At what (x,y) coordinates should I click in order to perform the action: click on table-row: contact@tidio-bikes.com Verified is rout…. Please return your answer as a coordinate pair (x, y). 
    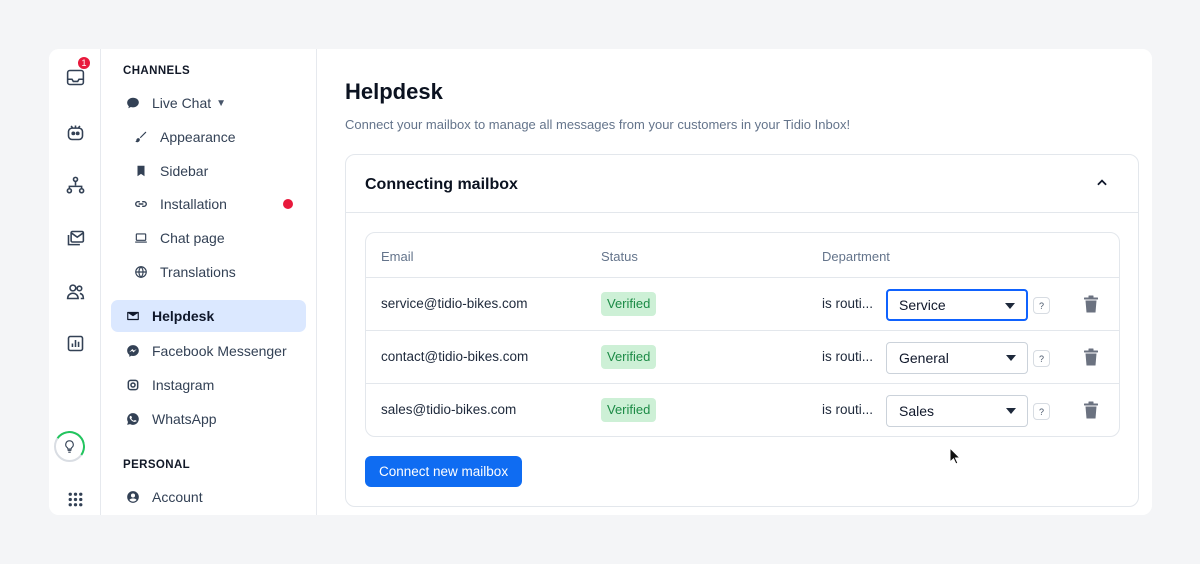
    Looking at the image, I should click on (742, 356).